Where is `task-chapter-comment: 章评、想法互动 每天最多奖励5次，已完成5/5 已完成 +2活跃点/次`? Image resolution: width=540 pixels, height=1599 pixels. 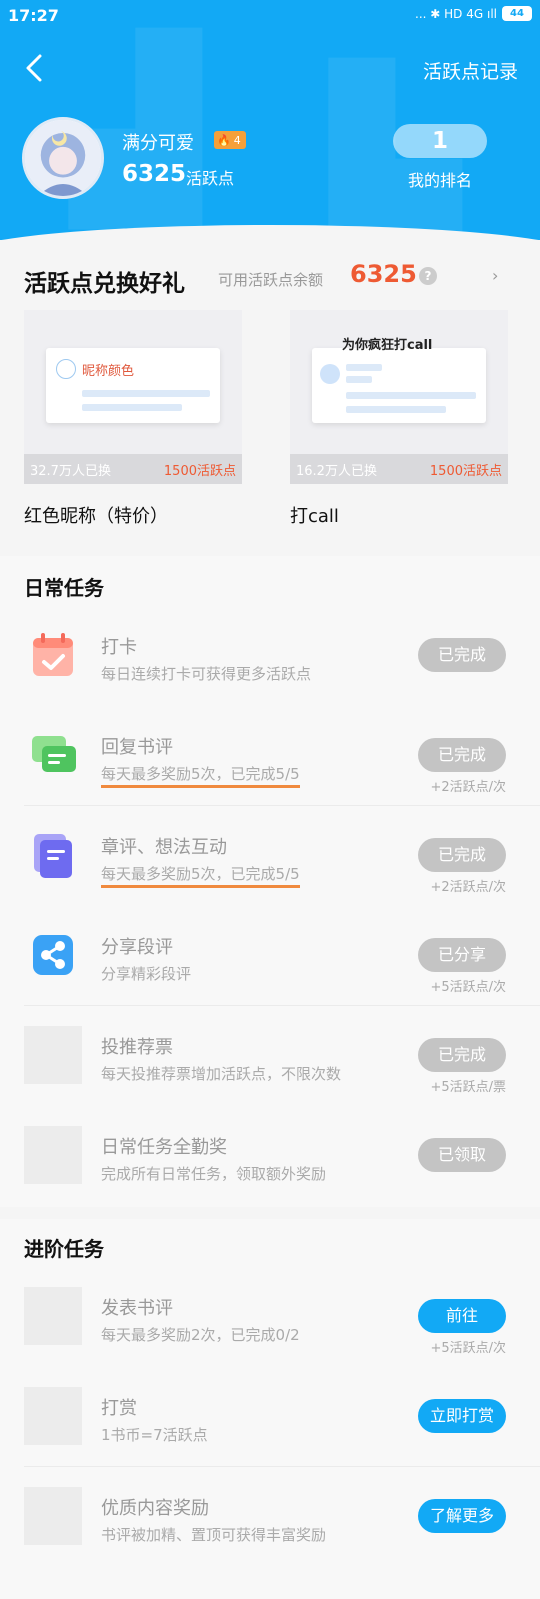 task-chapter-comment: 章评、想法互动 每天最多奖励5次，已完成5/5 已完成 +2活跃点/次 is located at coordinates (270, 856).